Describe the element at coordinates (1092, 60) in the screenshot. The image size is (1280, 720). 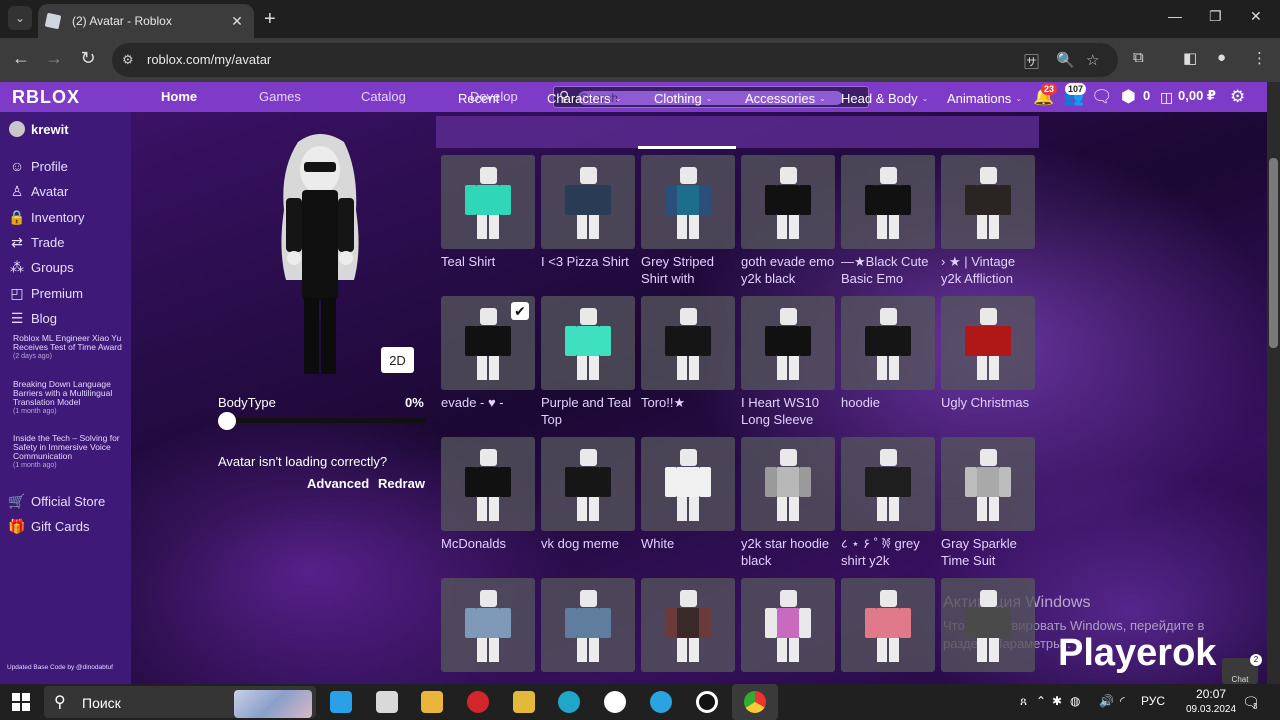
I see `bookmark-star-icon: ☆` at that location.